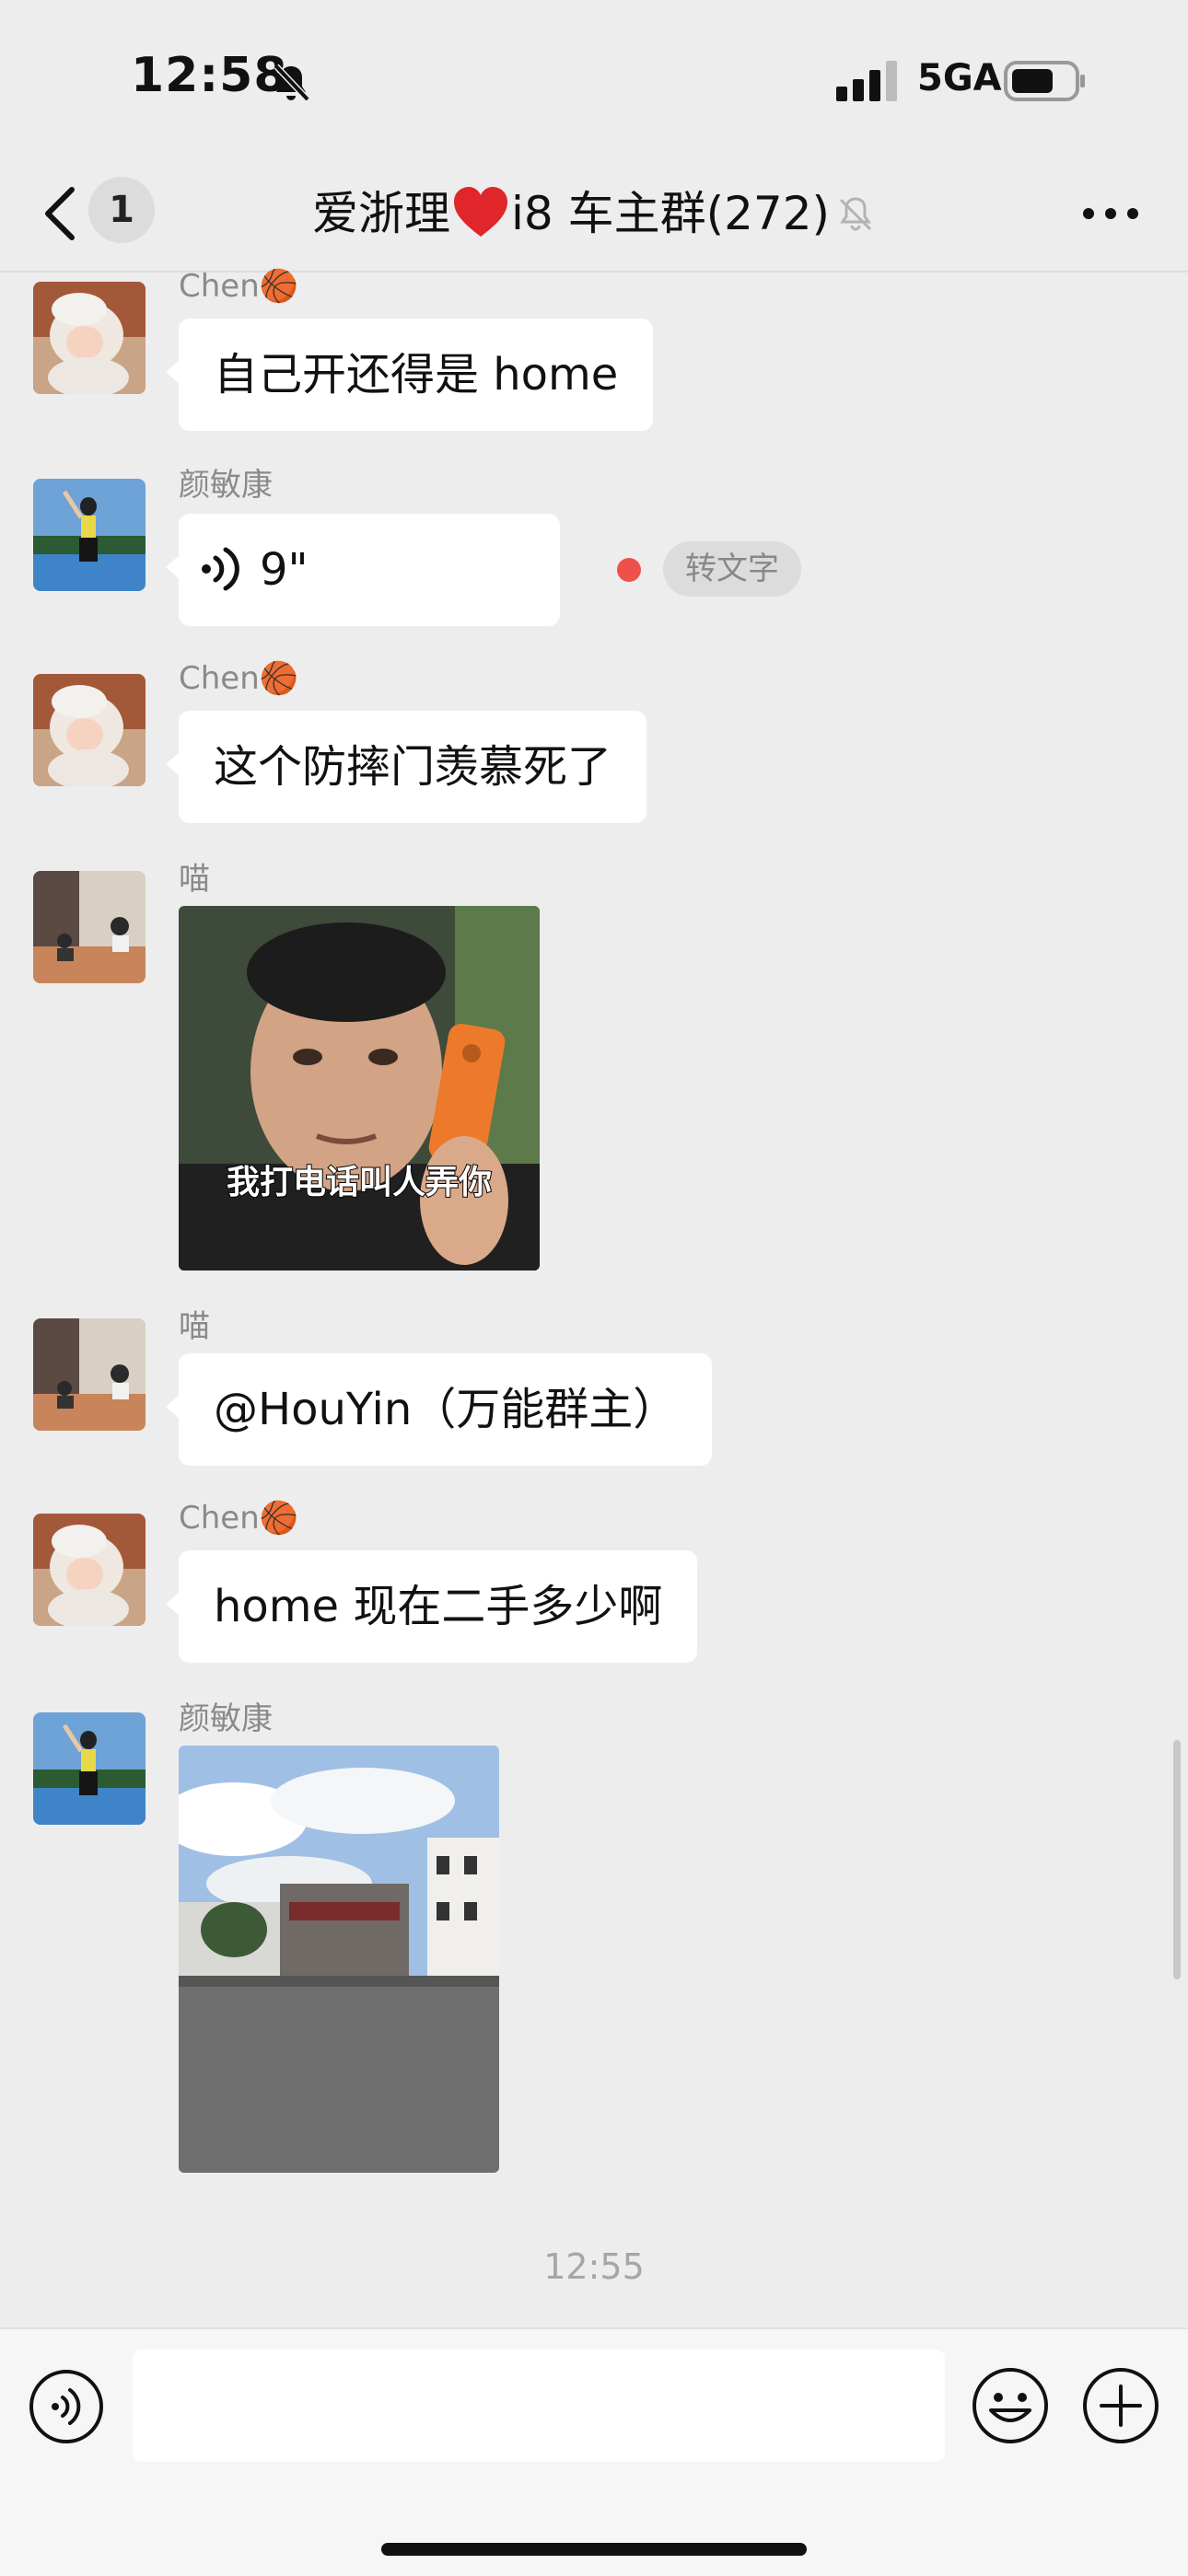 The height and width of the screenshot is (2576, 1188). I want to click on chat-header: 1 爱浙理 i8 车主群(272), so click(594, 215).